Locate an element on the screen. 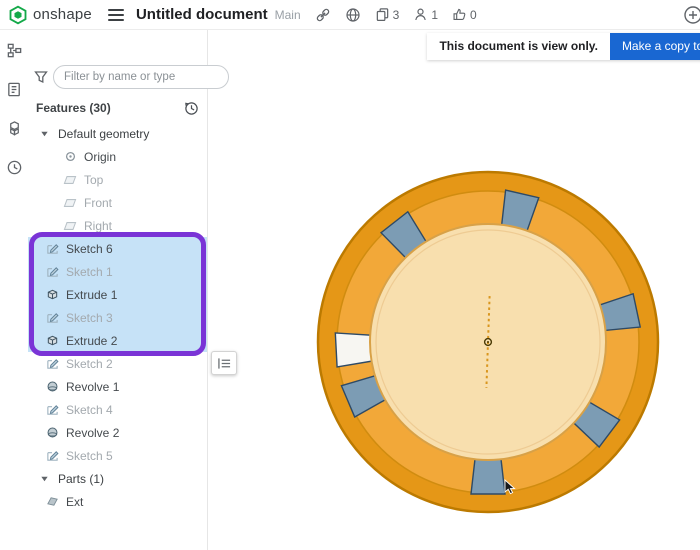 The width and height of the screenshot is (700, 550). tree-item-label: Front is located at coordinates (98, 202).